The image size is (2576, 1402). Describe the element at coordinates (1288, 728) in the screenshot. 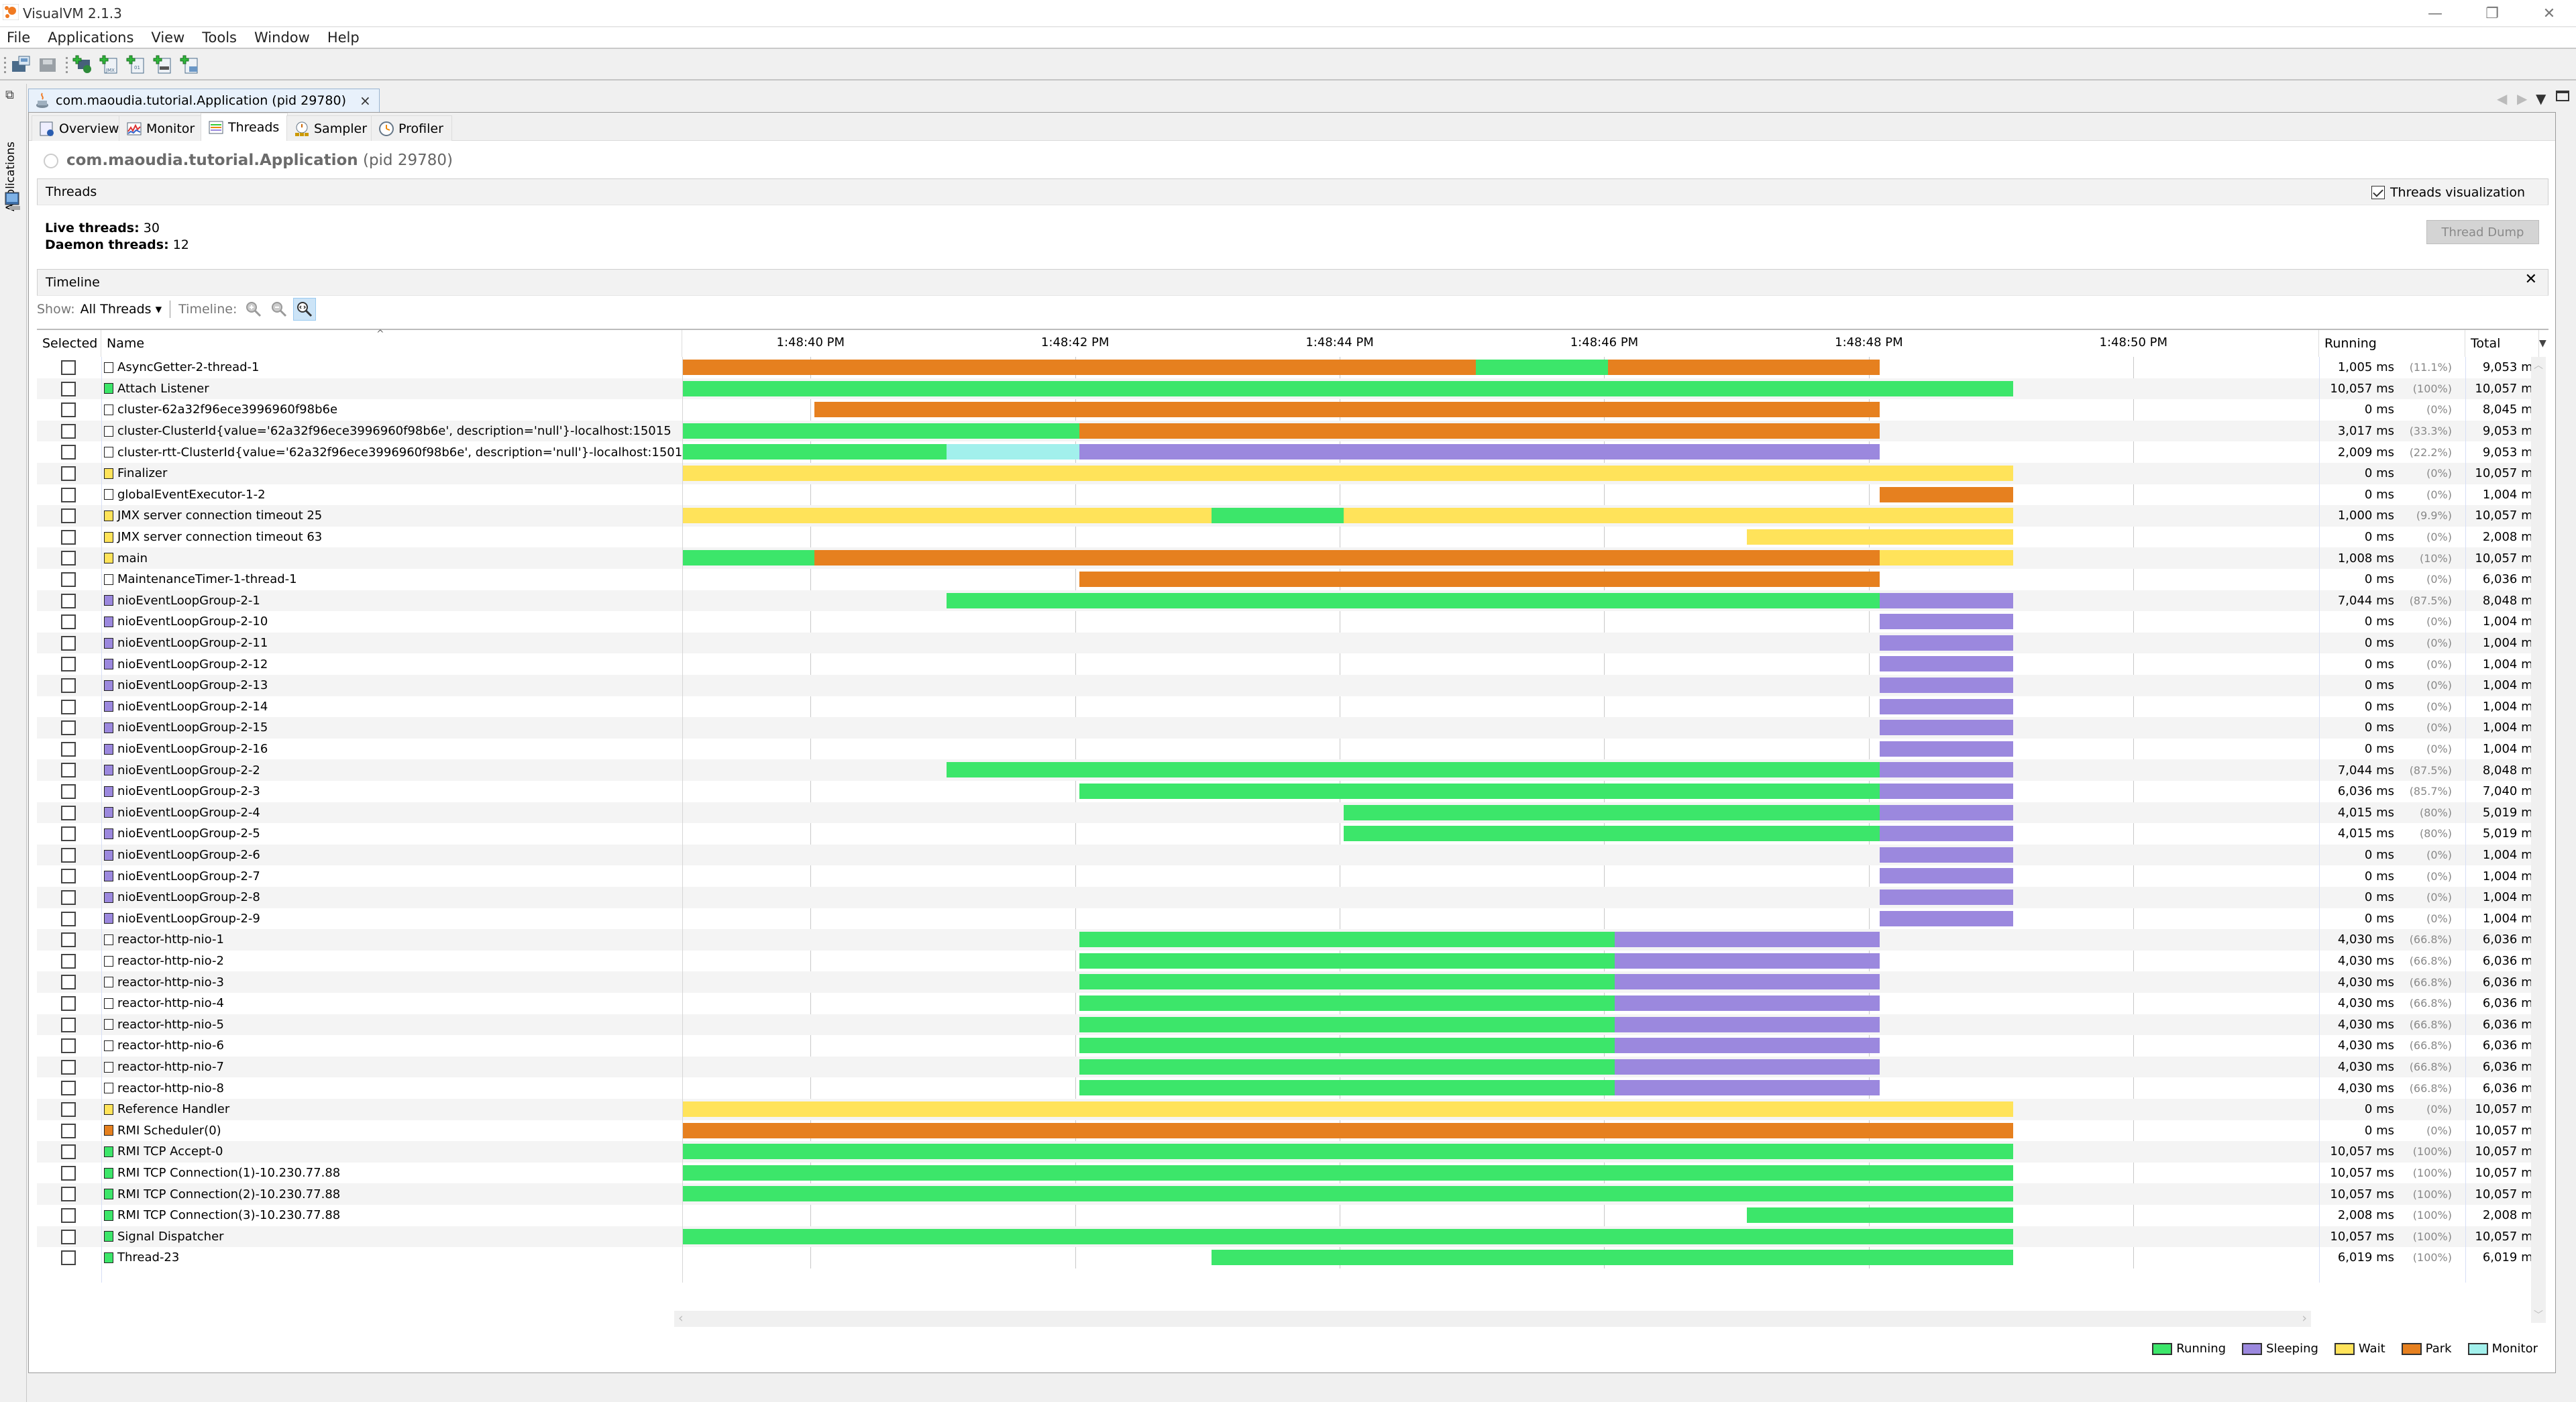

I see `thread-row: nioEventLoopGroup-2-15 0 ms (0%) 1,004 ms` at that location.